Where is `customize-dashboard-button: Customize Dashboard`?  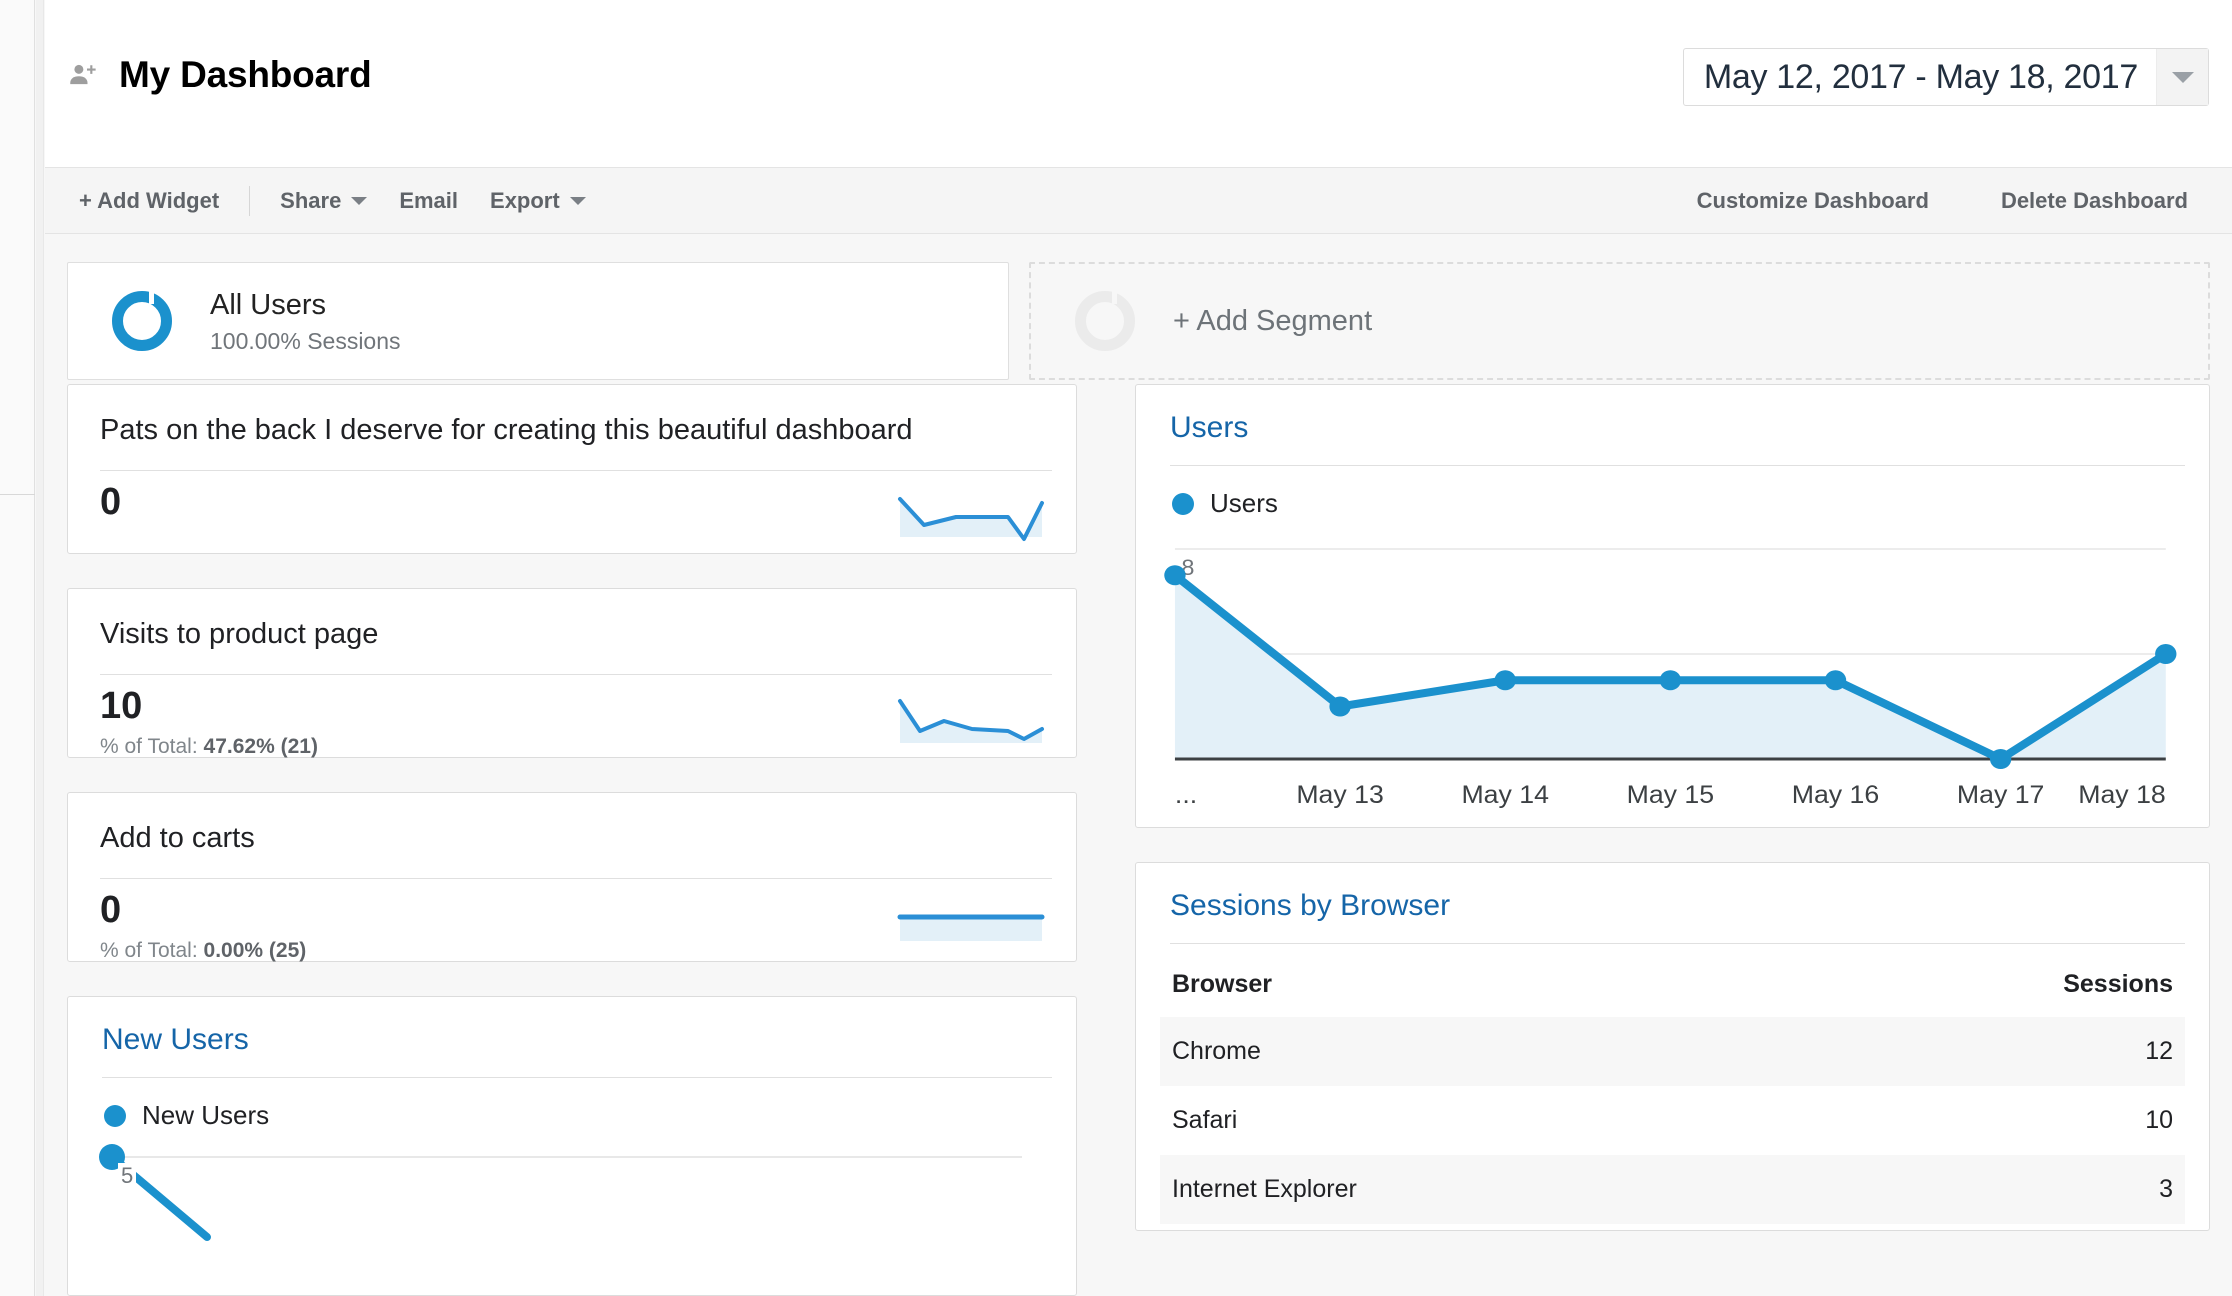 customize-dashboard-button: Customize Dashboard is located at coordinates (1813, 201).